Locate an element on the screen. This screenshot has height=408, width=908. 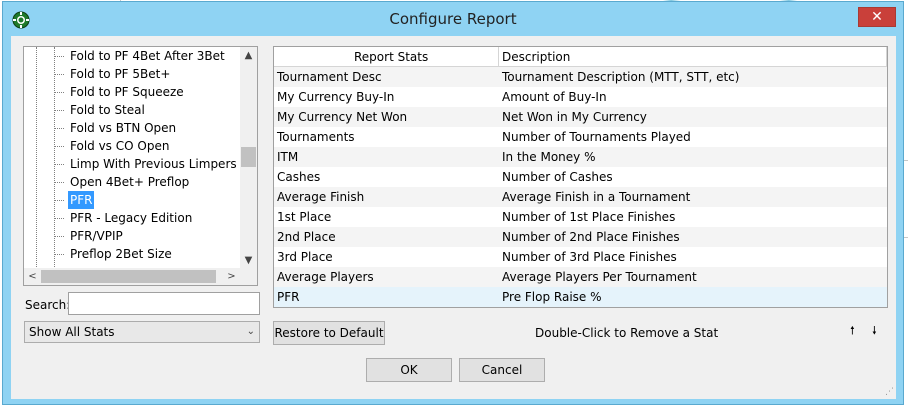
table-row: 3rd Place Number of 3rd Place Finishes is located at coordinates (580, 257).